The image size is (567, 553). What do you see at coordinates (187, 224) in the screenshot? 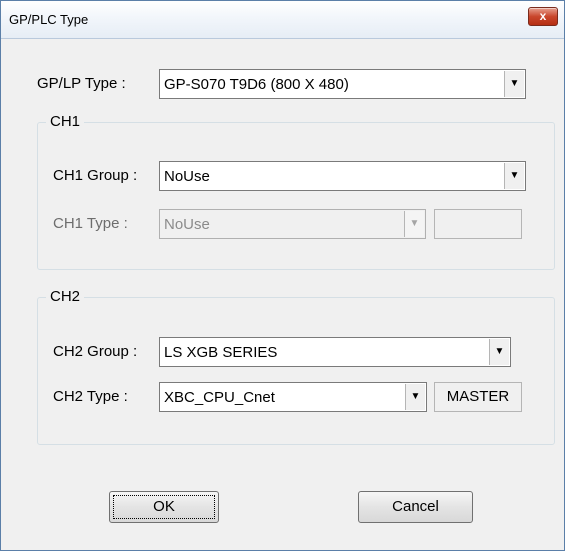
I see `ch1-type-value: NoUse` at bounding box center [187, 224].